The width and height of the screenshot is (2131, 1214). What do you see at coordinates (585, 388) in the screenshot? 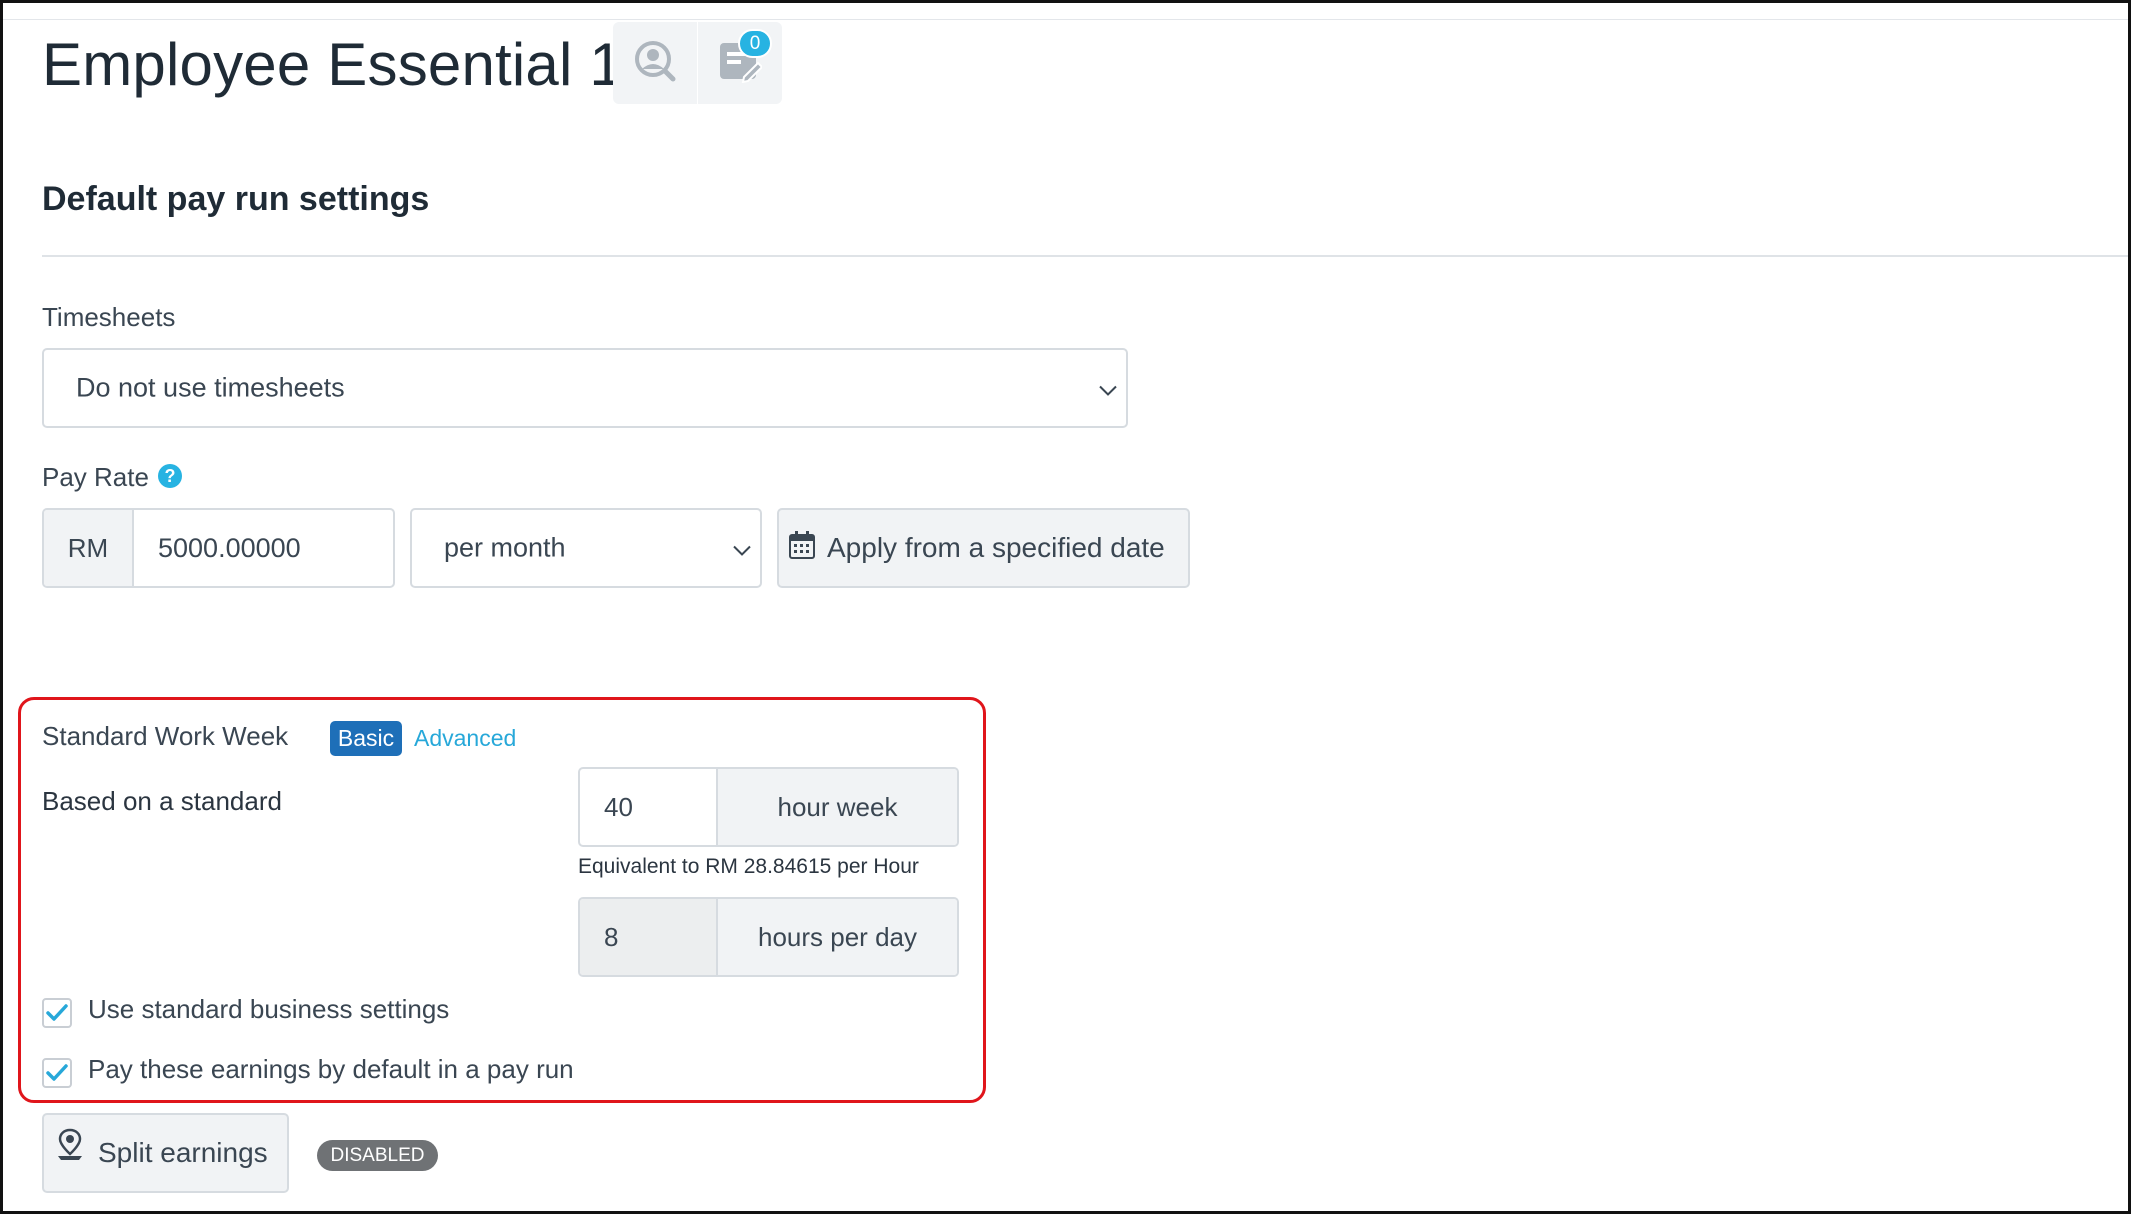
I see `timesheets-select: Do not use timesheets` at bounding box center [585, 388].